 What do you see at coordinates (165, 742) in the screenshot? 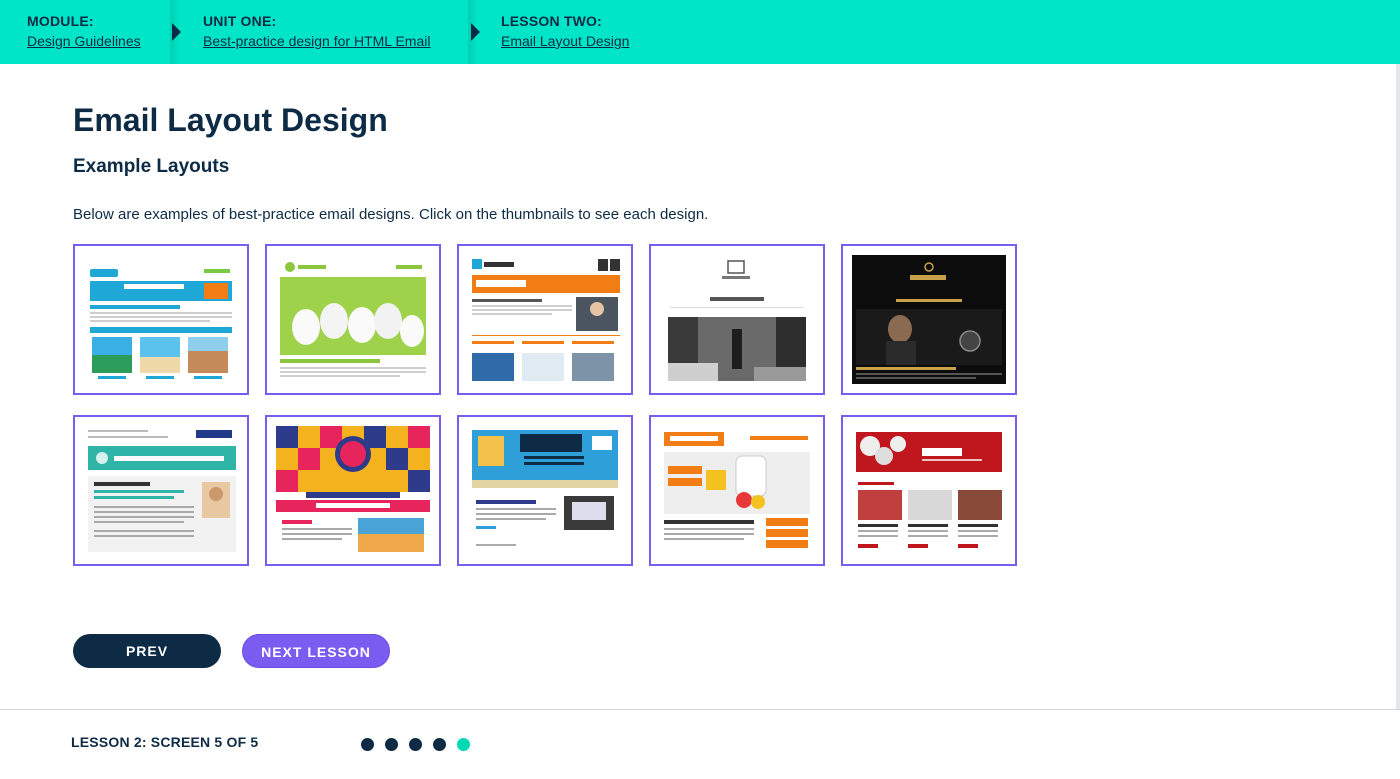
I see `lesson-progress-label: LESSON 2: SCREEN 5 OF 5` at bounding box center [165, 742].